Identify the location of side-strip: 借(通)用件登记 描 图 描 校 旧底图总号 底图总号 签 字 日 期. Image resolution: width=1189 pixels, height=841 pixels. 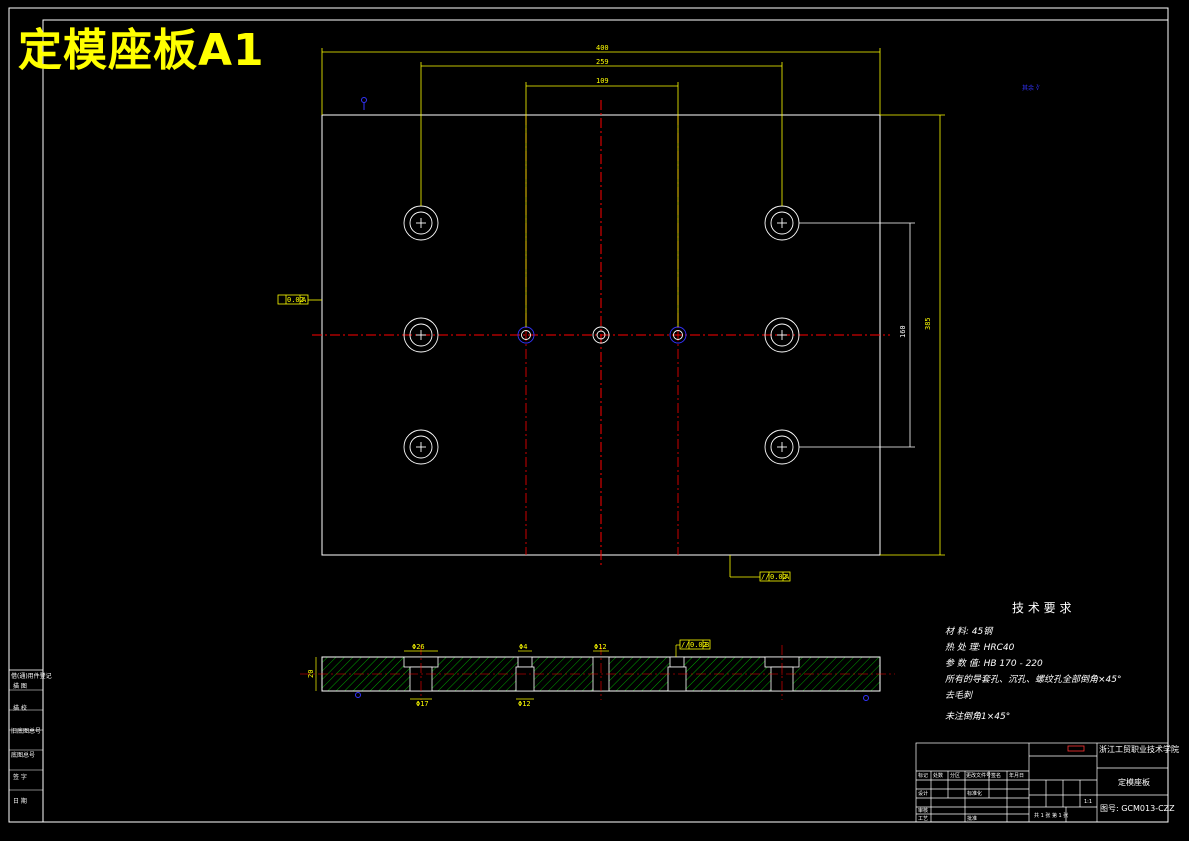
(30, 746).